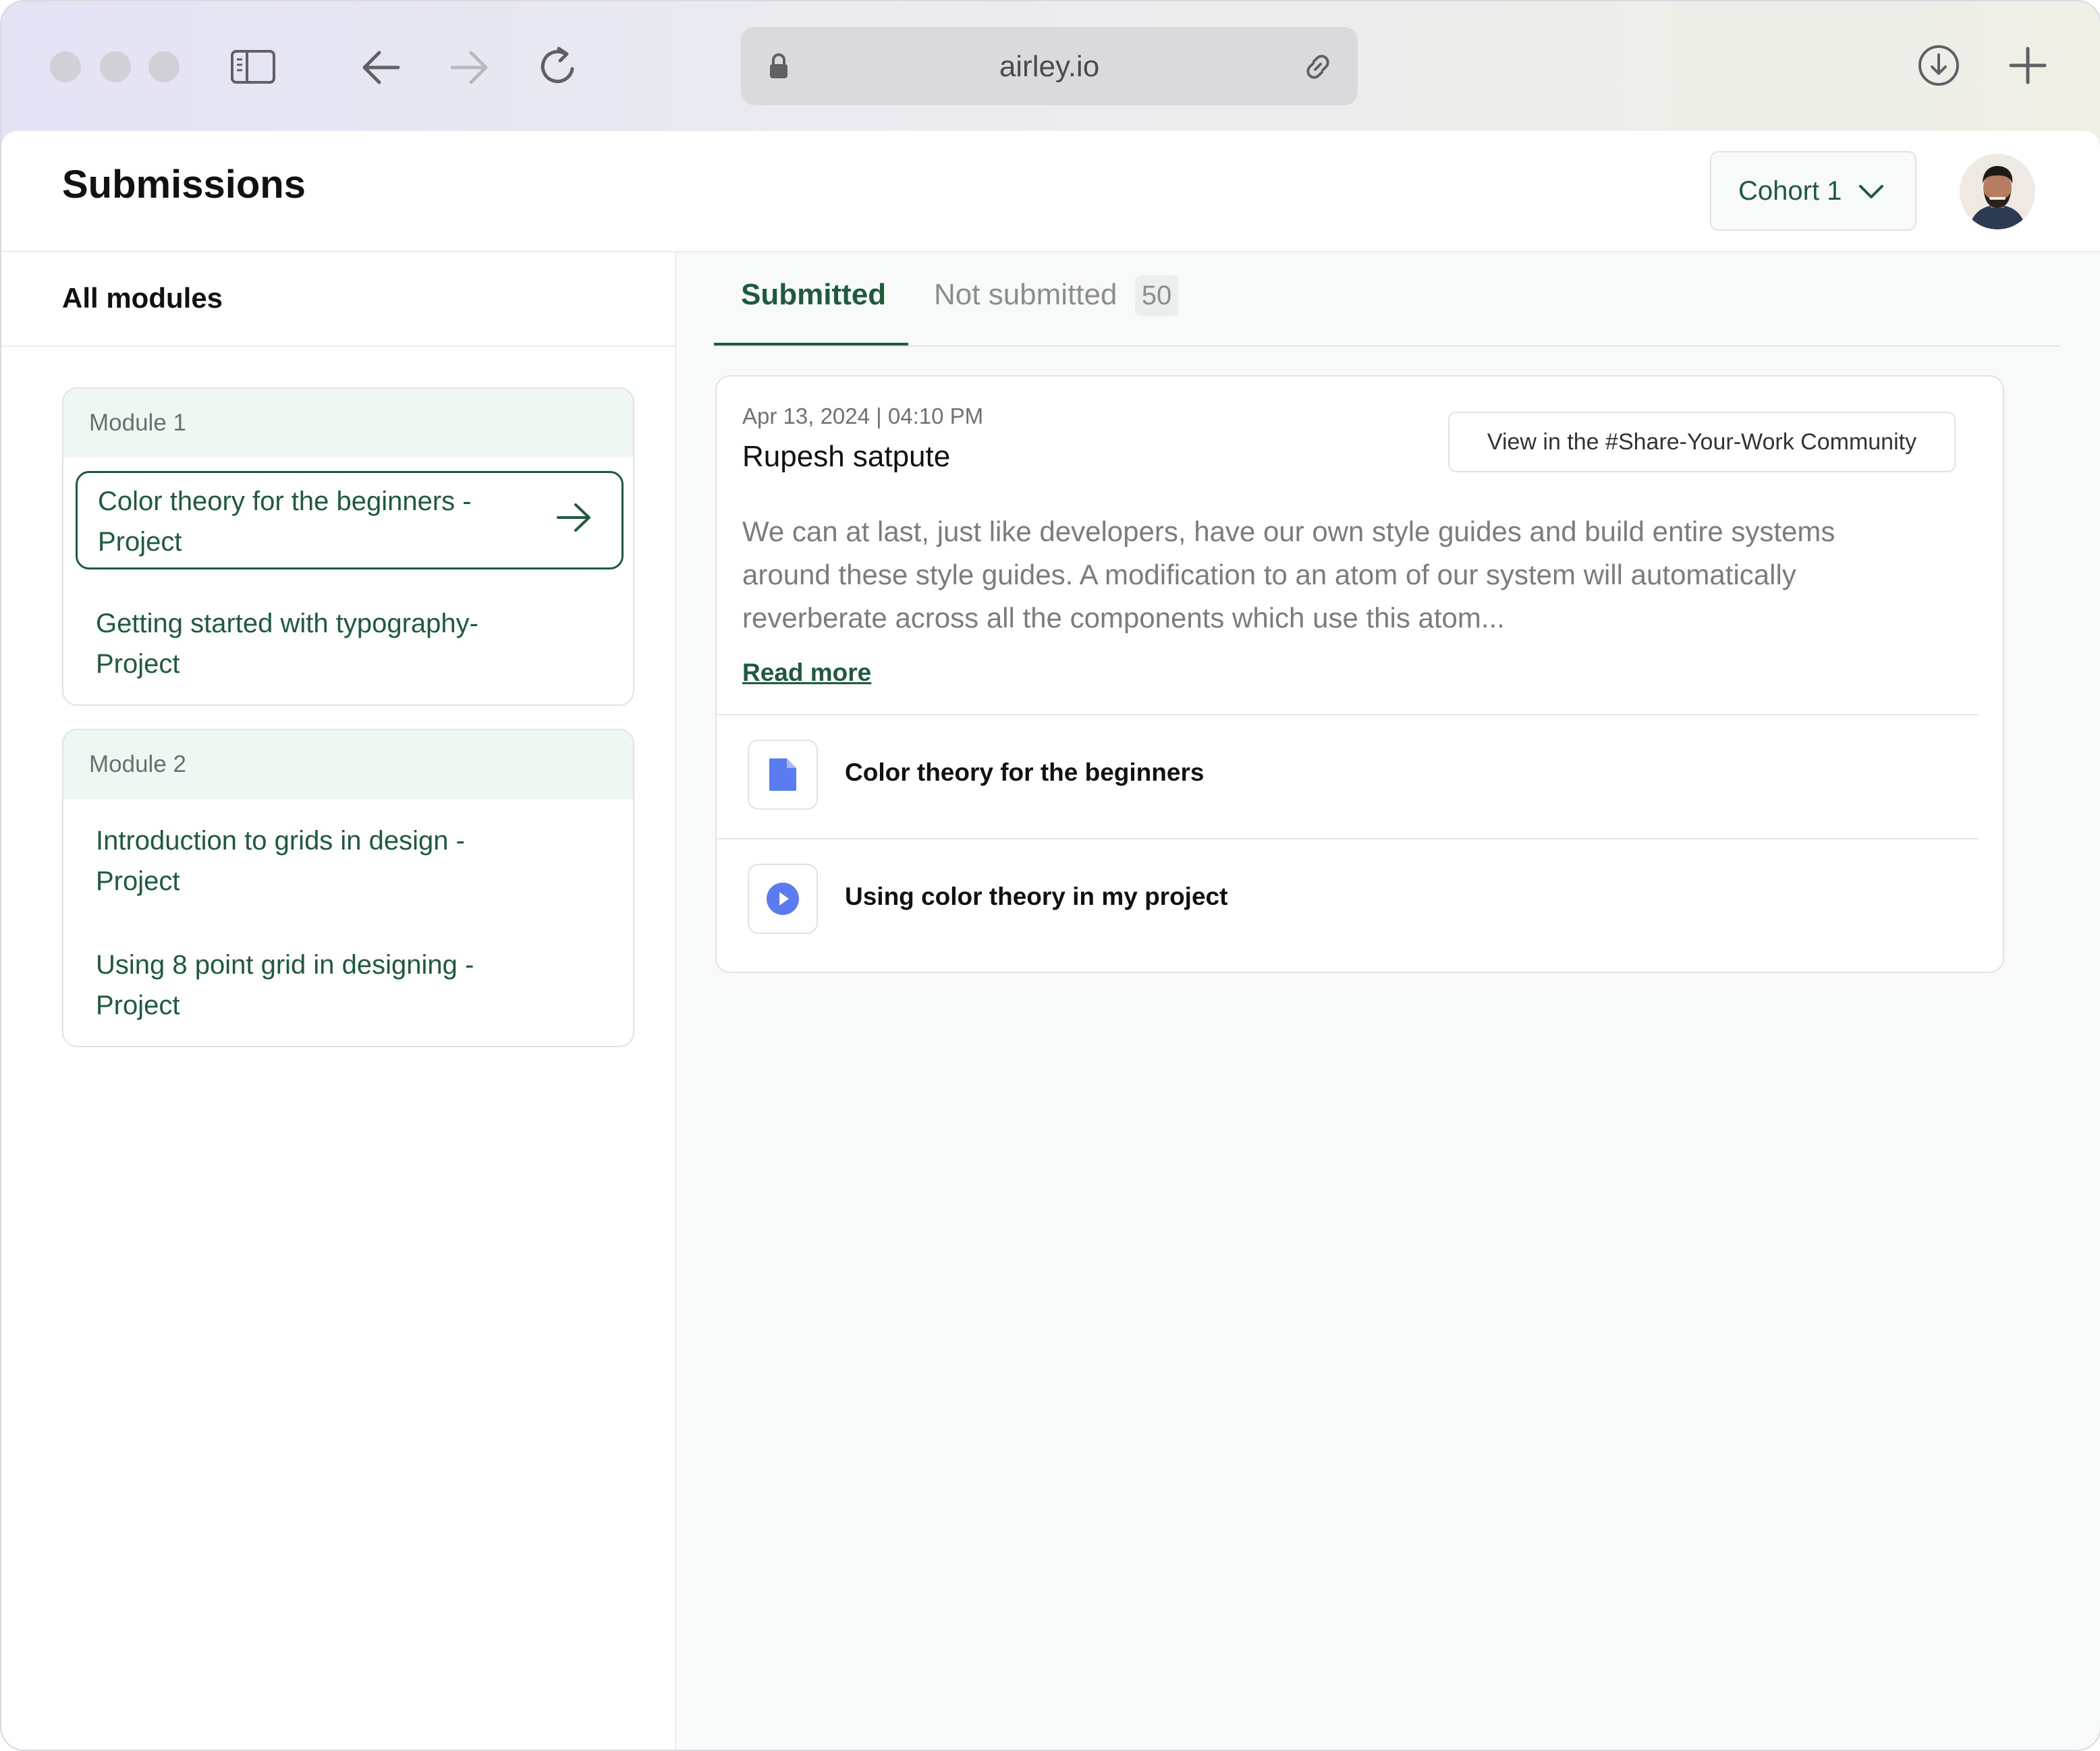 The image size is (2100, 1751). Describe the element at coordinates (287, 644) in the screenshot. I see `module-item-label: Getting started with typography- Project` at that location.